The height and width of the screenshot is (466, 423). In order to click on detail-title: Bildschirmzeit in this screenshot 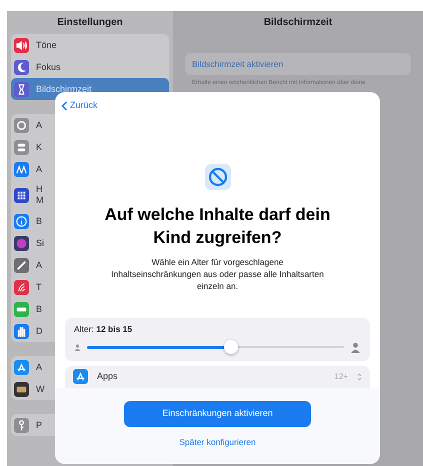, I will do `click(298, 23)`.